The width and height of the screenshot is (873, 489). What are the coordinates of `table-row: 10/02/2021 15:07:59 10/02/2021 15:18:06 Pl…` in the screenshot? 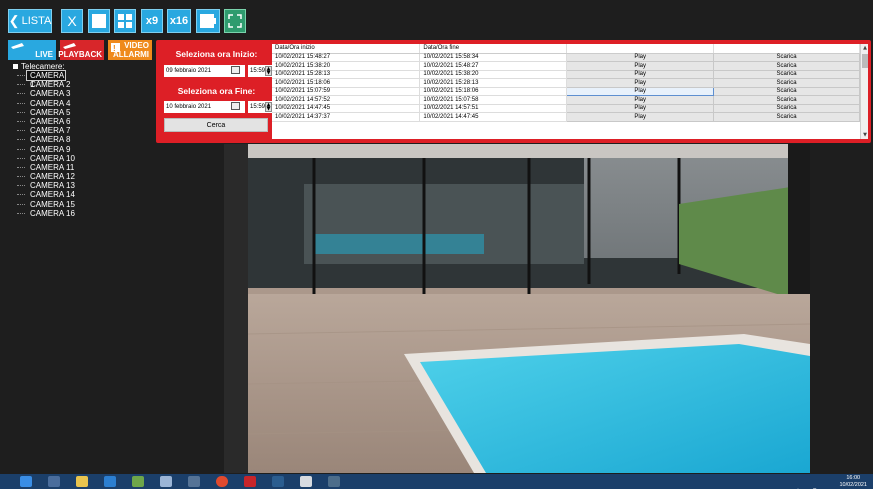 It's located at (566, 91).